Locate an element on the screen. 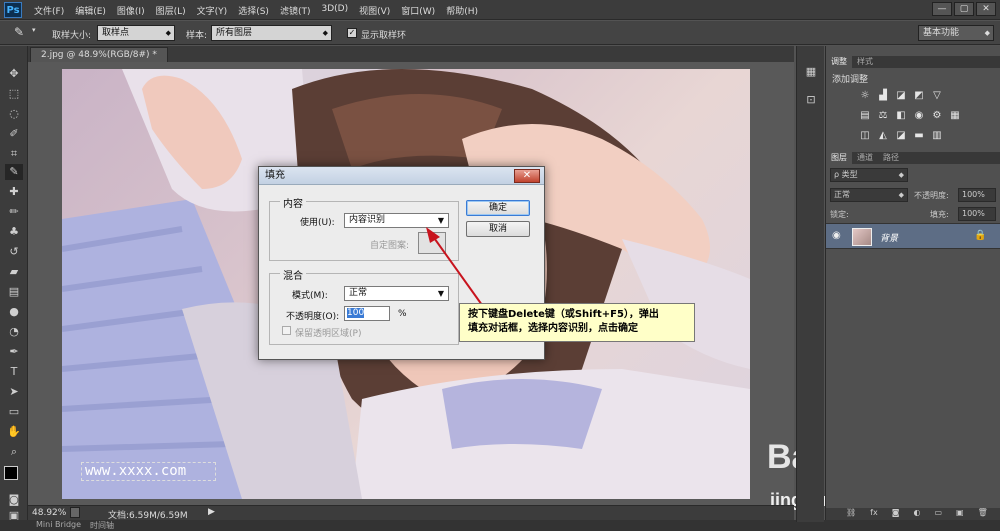  color-lookup-icon: ▦ is located at coordinates (955, 116).